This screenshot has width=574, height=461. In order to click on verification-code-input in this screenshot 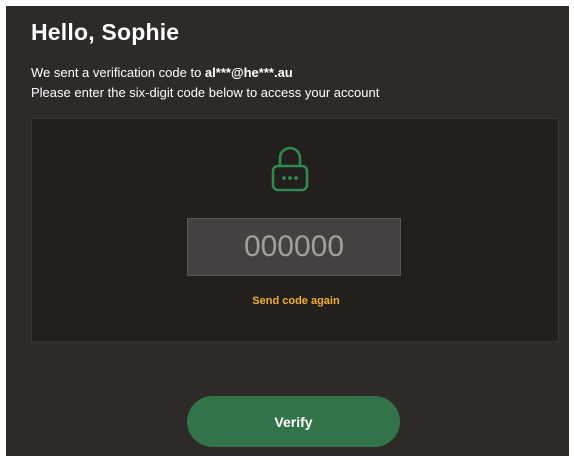, I will do `click(294, 247)`.